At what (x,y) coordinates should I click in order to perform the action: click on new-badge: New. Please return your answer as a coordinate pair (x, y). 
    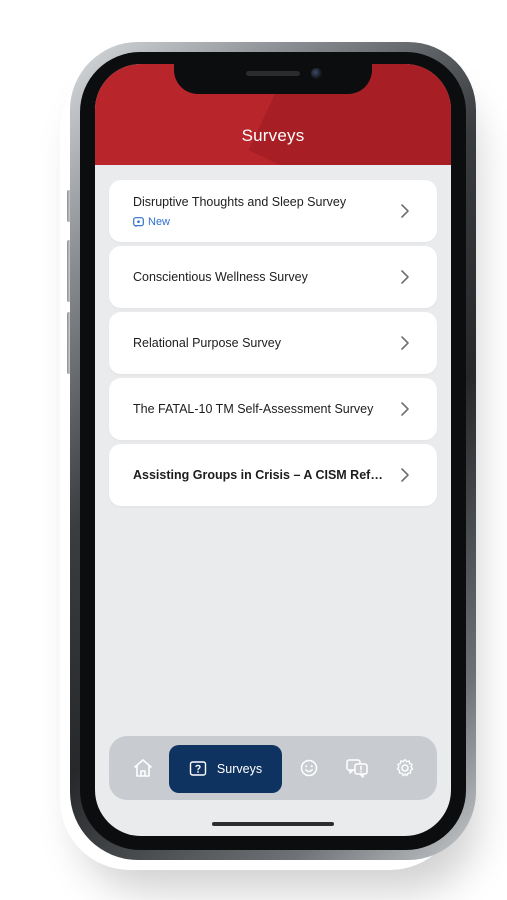
    Looking at the image, I should click on (151, 222).